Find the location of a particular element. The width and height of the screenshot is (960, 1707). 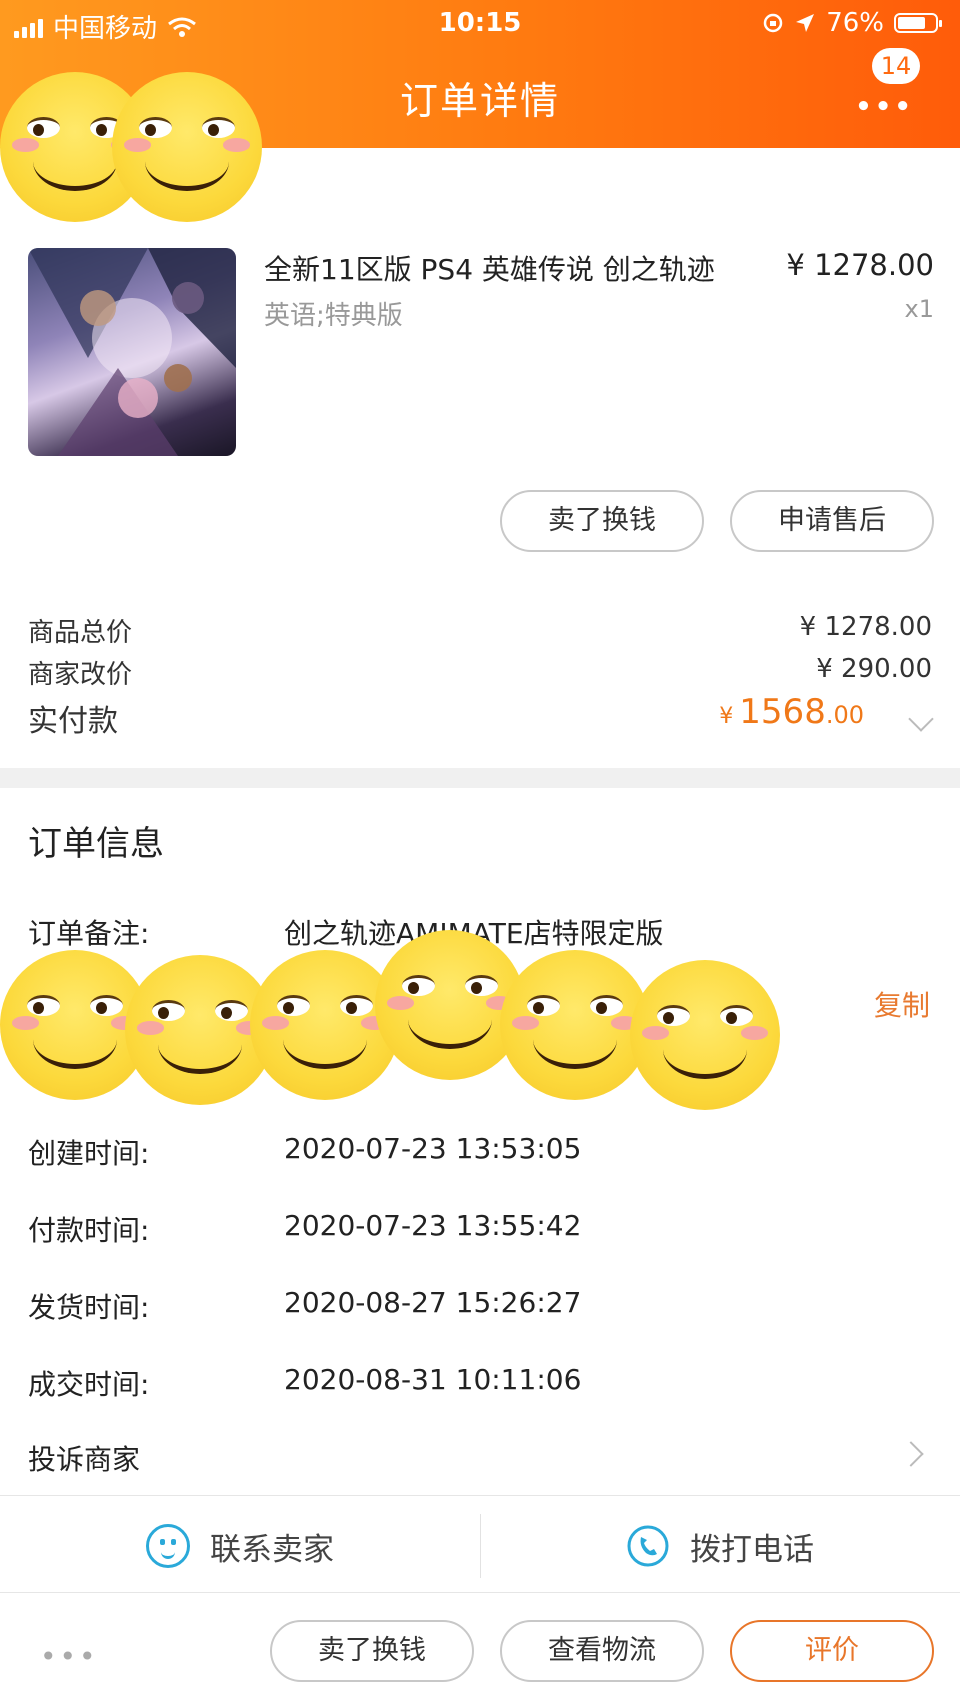

paid-decimal: .00 is located at coordinates (844, 715).